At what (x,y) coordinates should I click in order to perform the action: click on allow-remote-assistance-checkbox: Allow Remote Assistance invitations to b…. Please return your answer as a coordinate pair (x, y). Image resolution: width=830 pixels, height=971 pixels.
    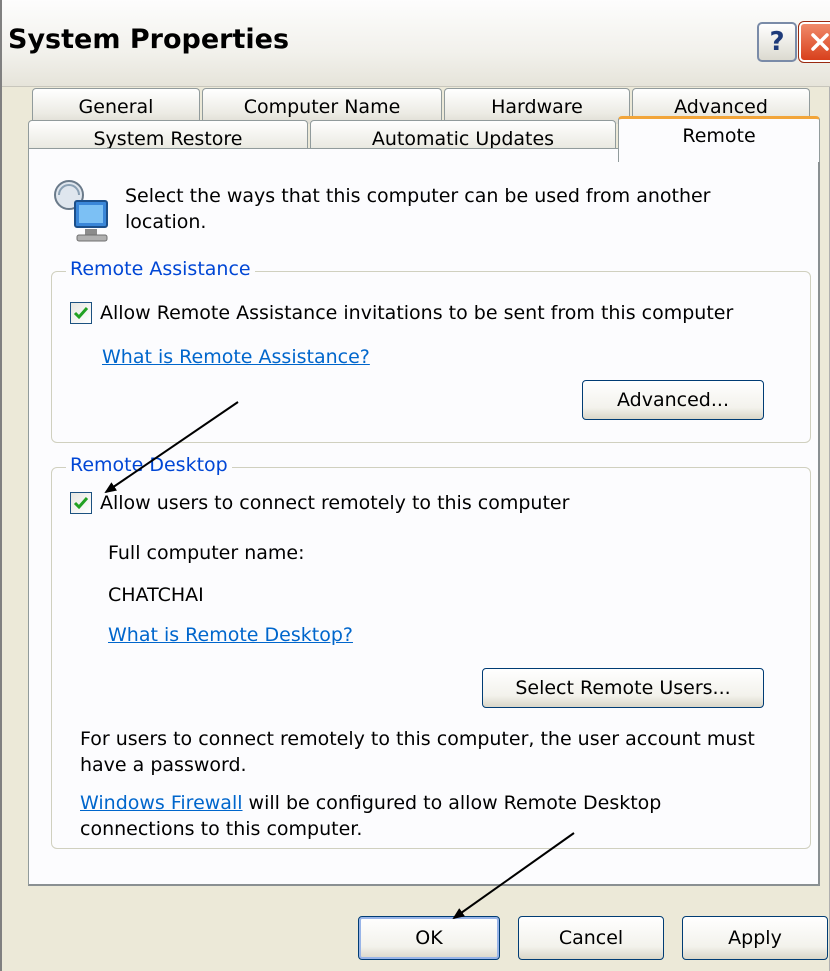
    Looking at the image, I should click on (401, 313).